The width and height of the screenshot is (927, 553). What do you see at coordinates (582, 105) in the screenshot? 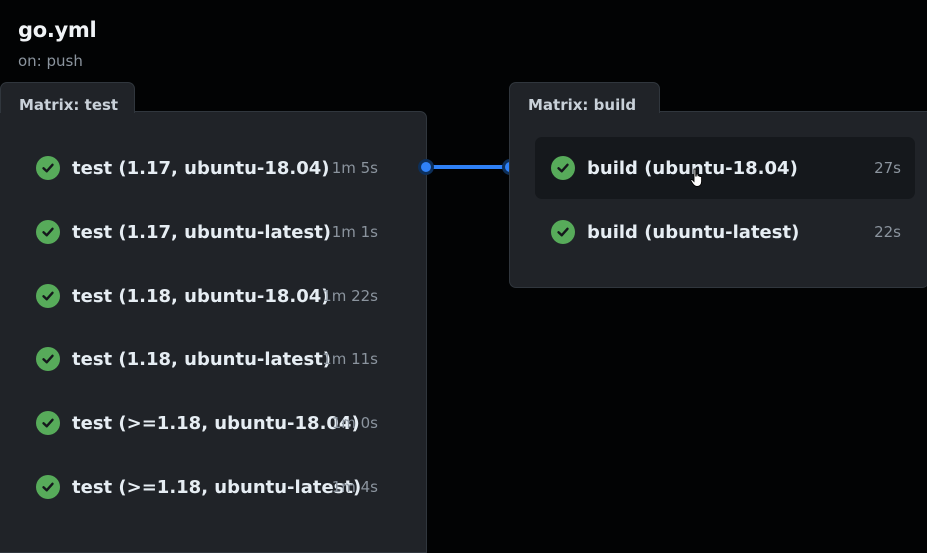
I see `matrix-build-label: Matrix: build` at bounding box center [582, 105].